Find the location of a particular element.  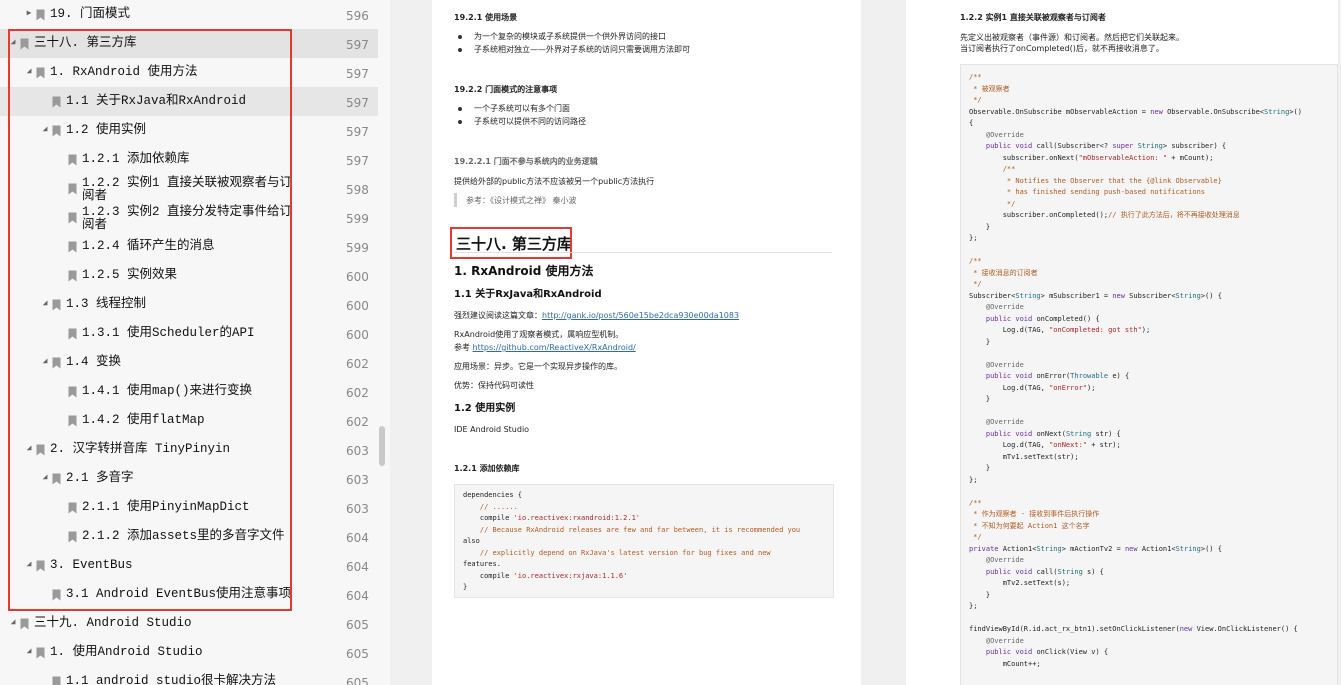

outline-item: 1.3.1 使用Scheduler的API 600 is located at coordinates (189, 333).